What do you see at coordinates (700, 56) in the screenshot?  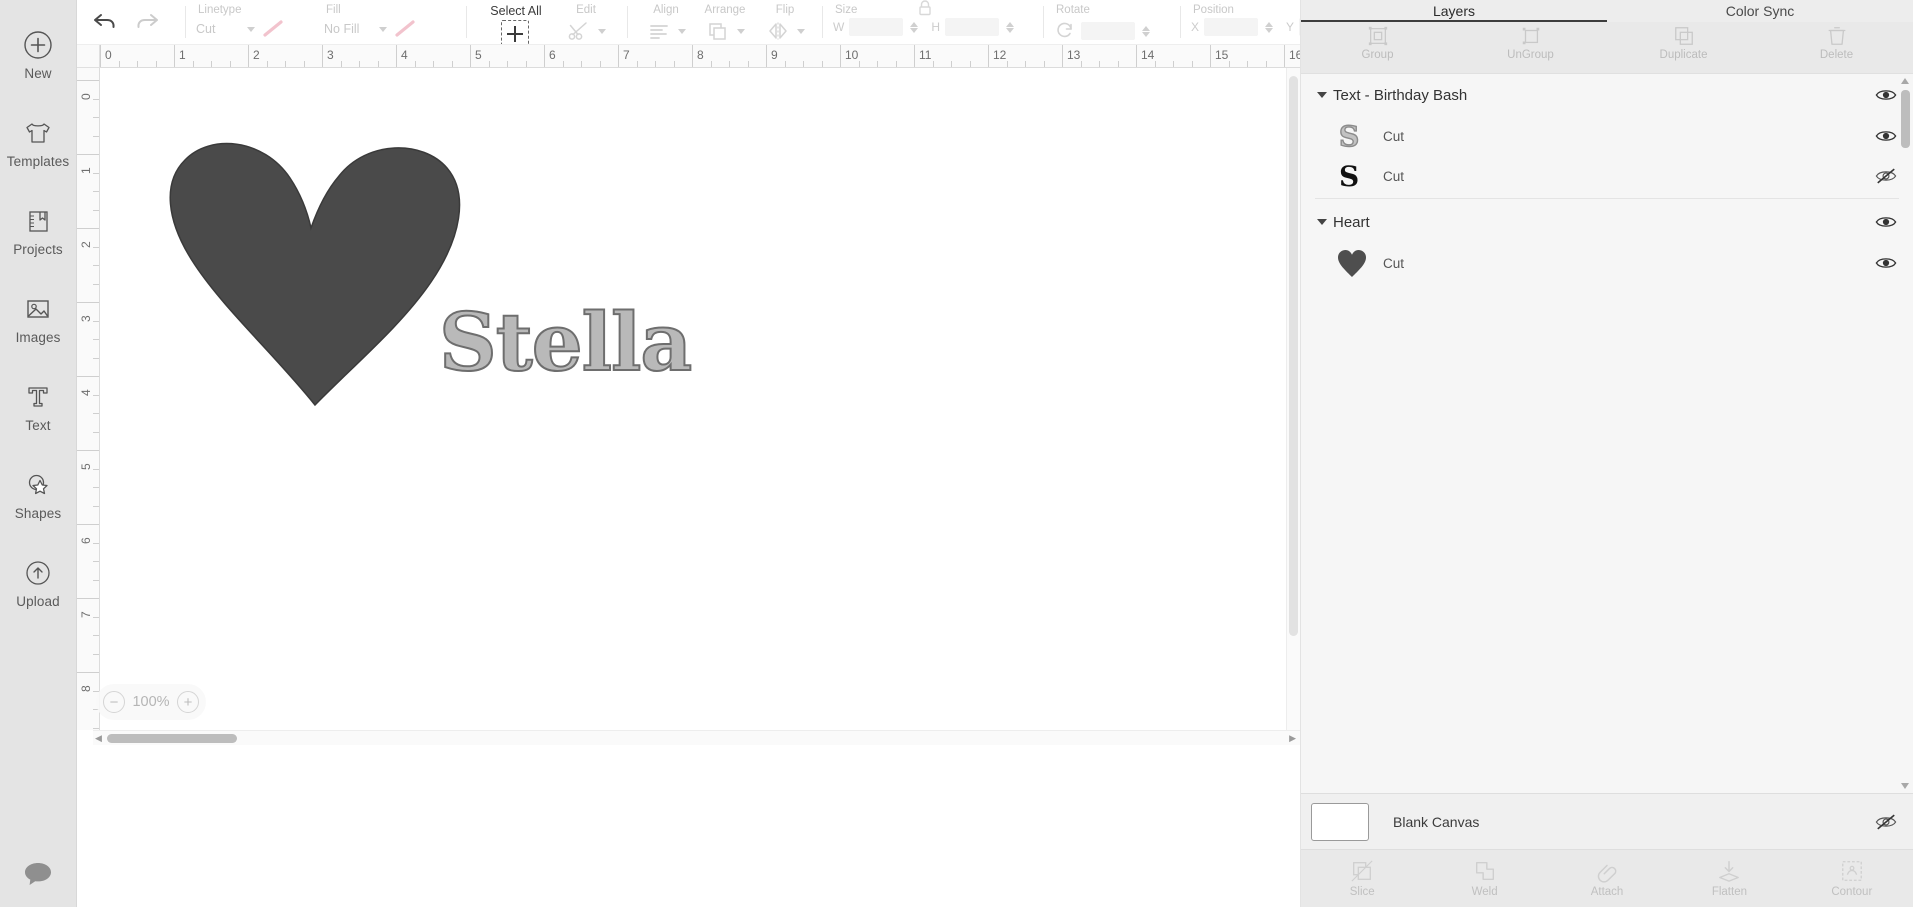 I see `horizontal-ruler: 012345678910111213141516` at bounding box center [700, 56].